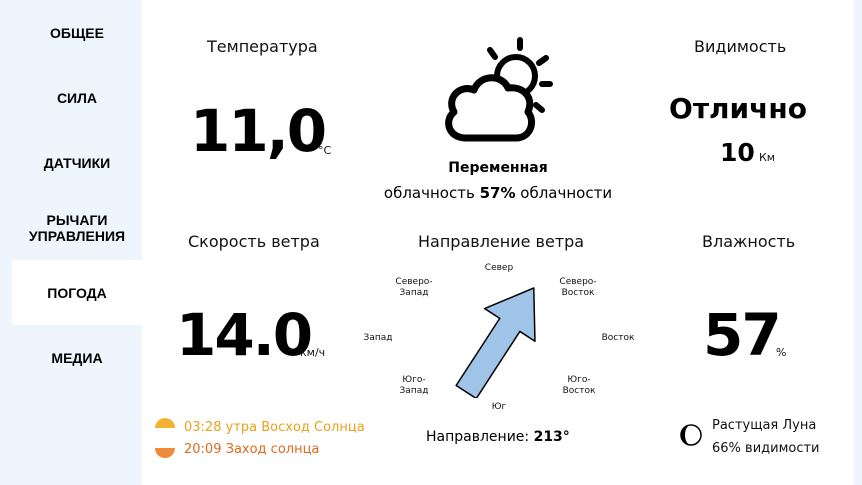 The height and width of the screenshot is (485, 862). What do you see at coordinates (244, 335) in the screenshot?
I see `wind-speed-value: 14.0` at bounding box center [244, 335].